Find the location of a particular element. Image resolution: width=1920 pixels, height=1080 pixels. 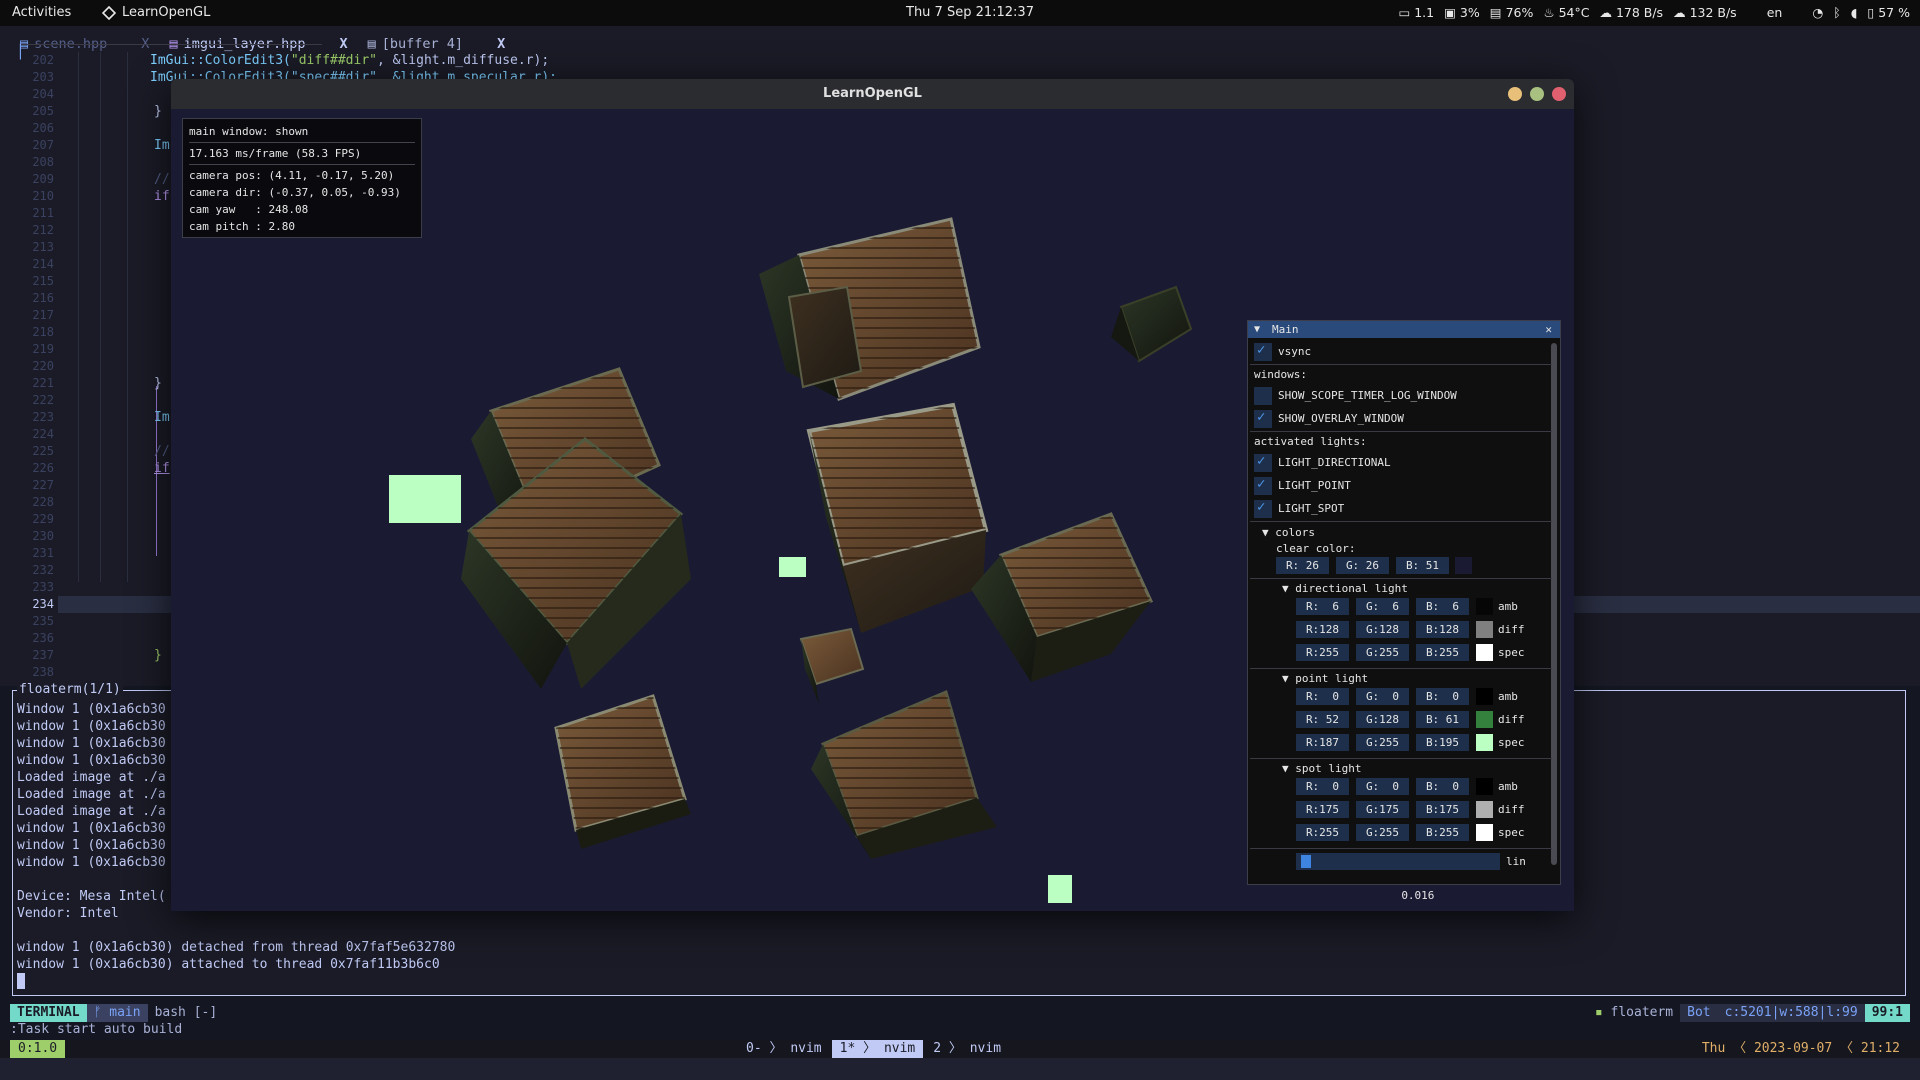

tmux-datetime: Thu 〈 2023-09-07 〈 21:12 is located at coordinates (1800, 1048).